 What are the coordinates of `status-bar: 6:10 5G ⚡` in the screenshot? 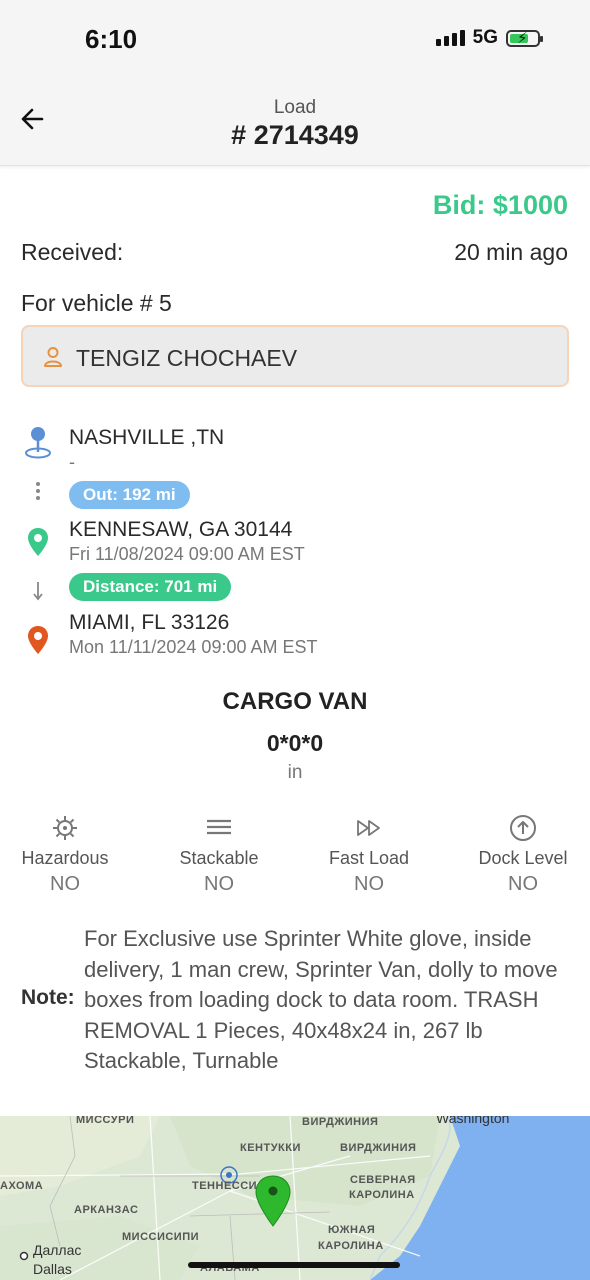 It's located at (295, 40).